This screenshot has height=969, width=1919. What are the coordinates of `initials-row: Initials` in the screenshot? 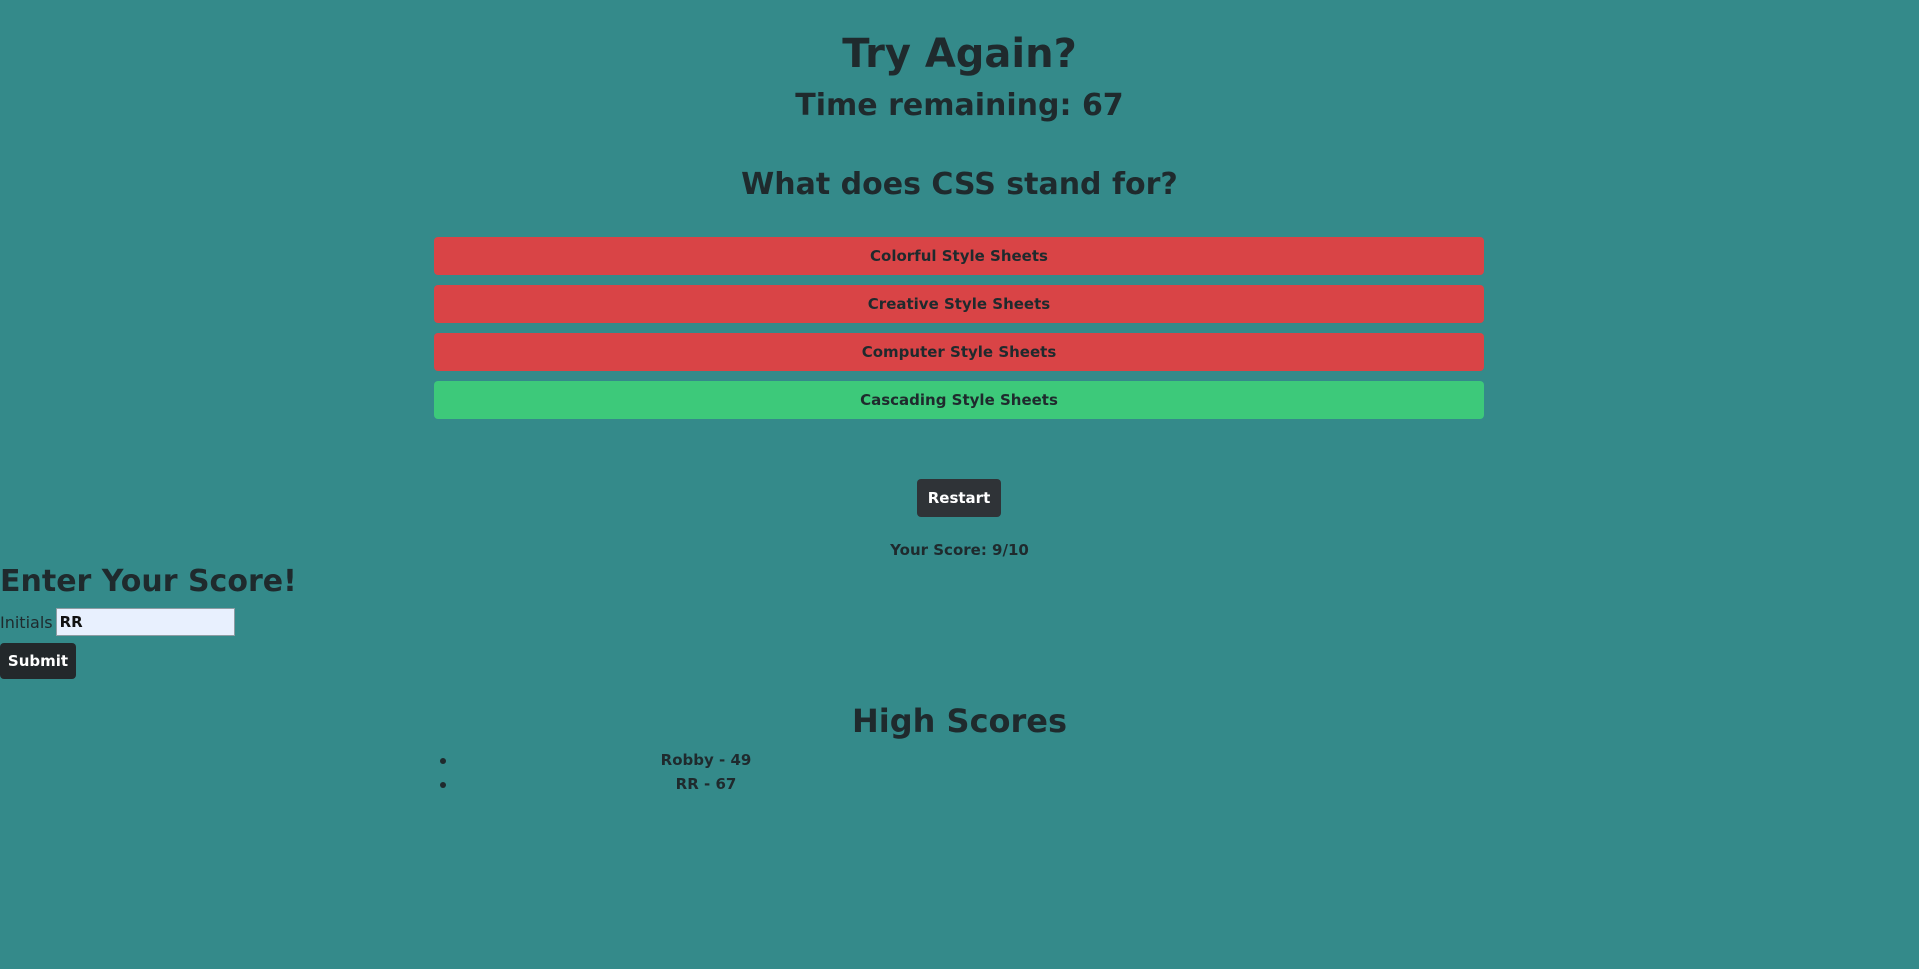 It's located at (117, 622).